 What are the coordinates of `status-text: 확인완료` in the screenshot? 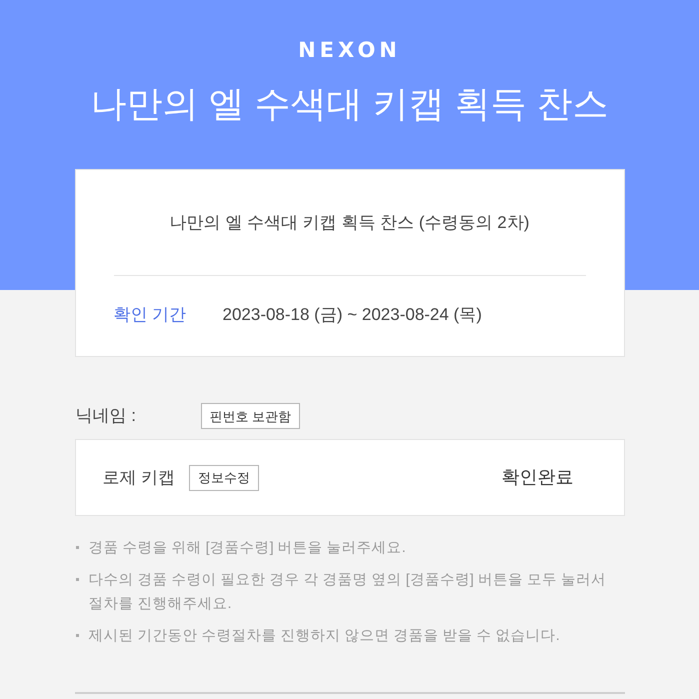 It's located at (538, 477).